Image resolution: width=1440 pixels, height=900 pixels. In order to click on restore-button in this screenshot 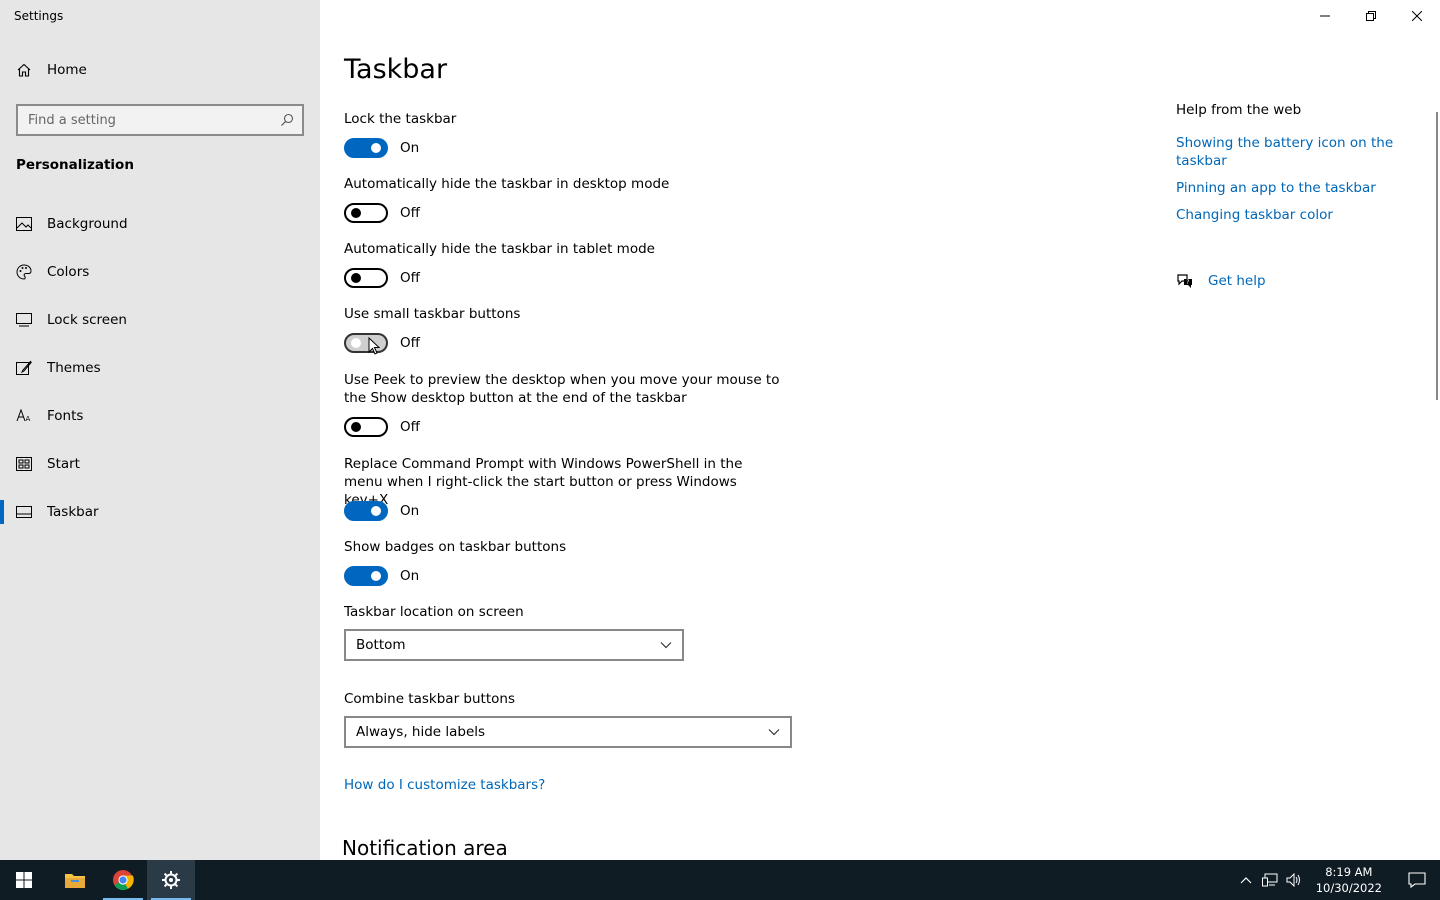, I will do `click(1371, 16)`.